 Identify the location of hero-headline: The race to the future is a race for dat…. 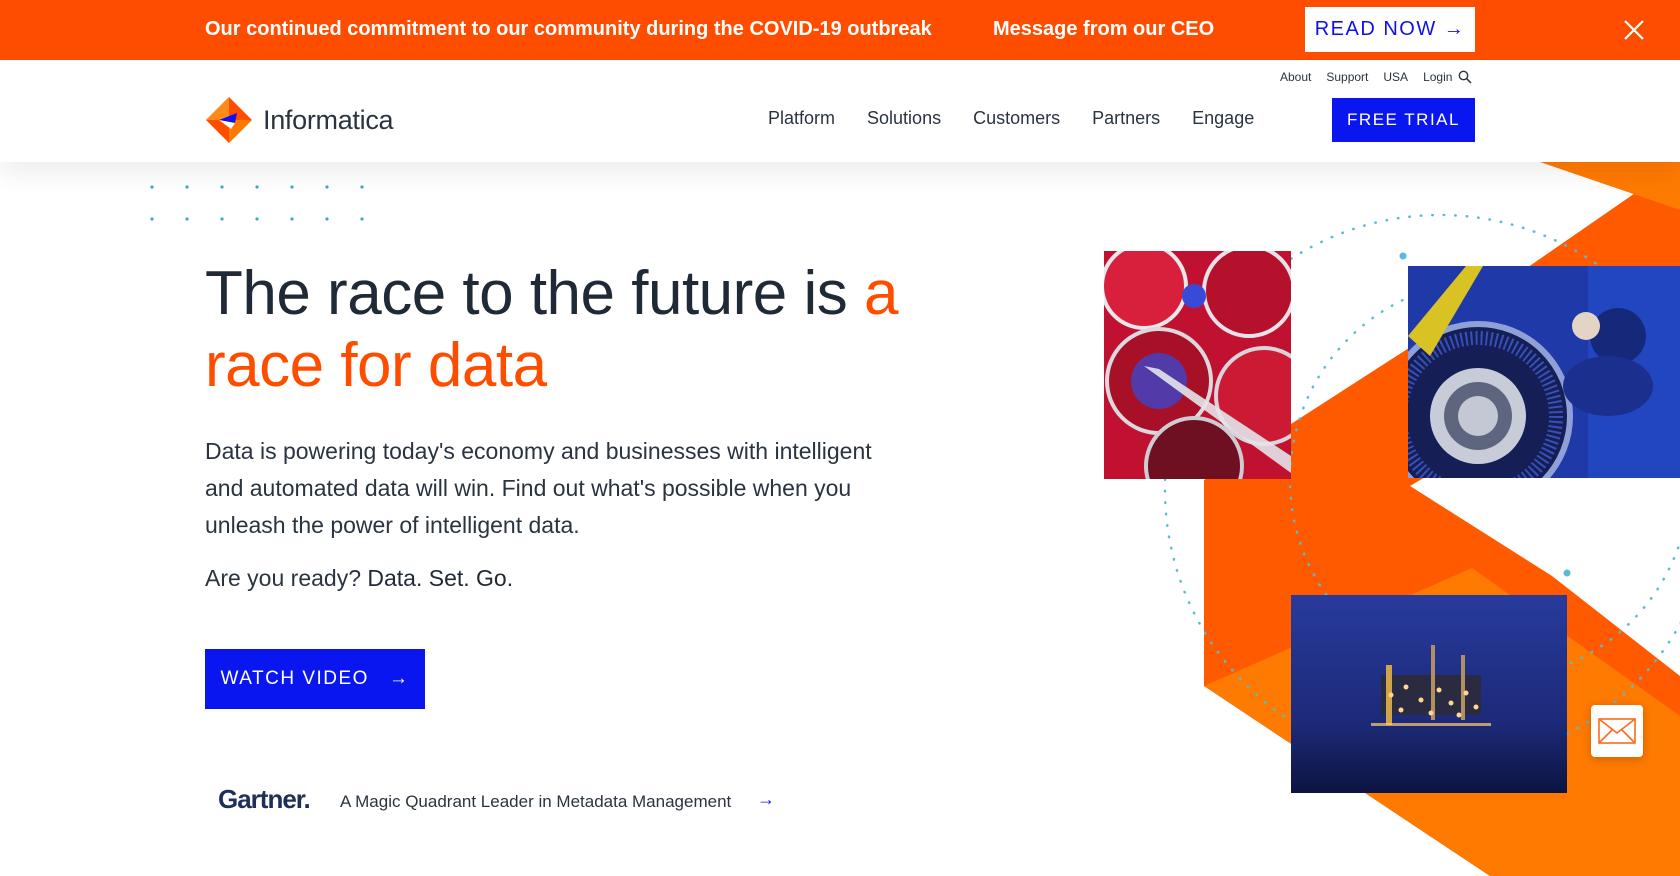
(585, 330).